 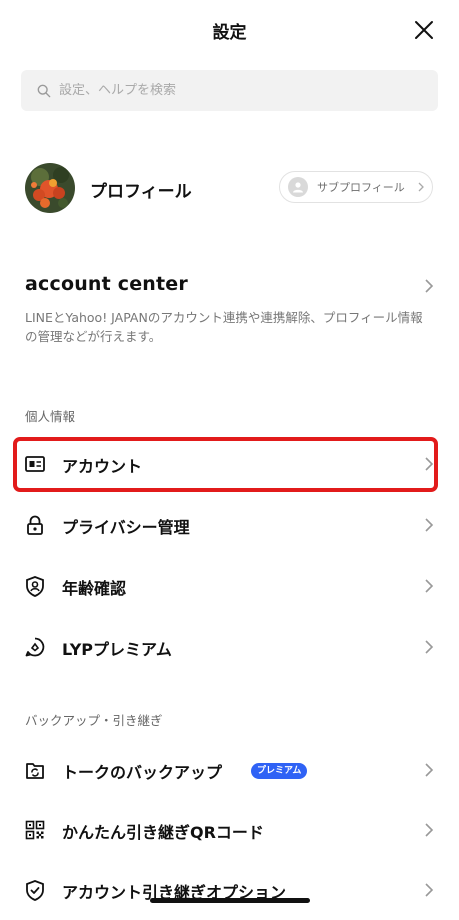 I want to click on section-label-backup: バックアップ・引き継ぎ, so click(x=94, y=720).